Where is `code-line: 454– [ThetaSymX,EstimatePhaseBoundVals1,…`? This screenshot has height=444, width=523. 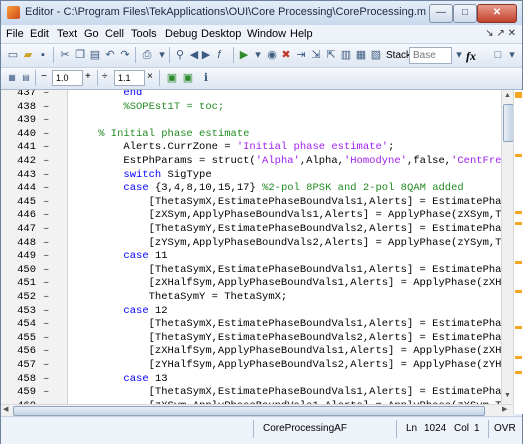
code-line: 454– [ThetaSymX,EstimatePhaseBoundVals1,… is located at coordinates (251, 325).